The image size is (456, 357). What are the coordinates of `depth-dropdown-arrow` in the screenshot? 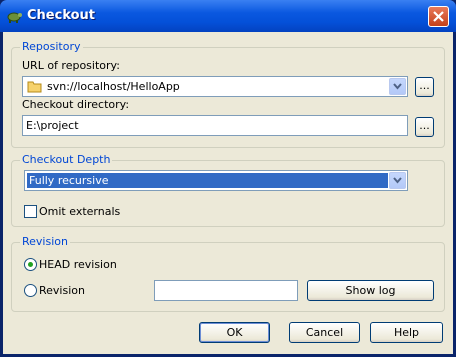 It's located at (397, 180).